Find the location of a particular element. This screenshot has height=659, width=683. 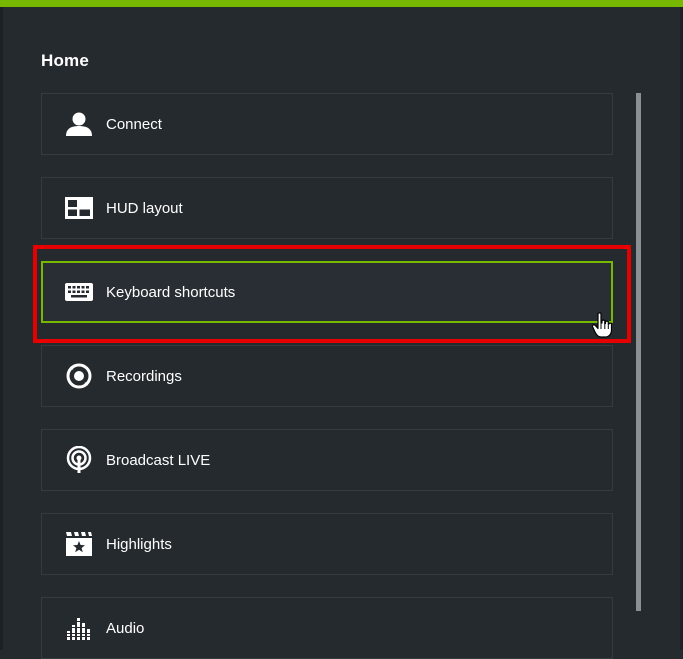

menu-item-label: Connect is located at coordinates (134, 124).